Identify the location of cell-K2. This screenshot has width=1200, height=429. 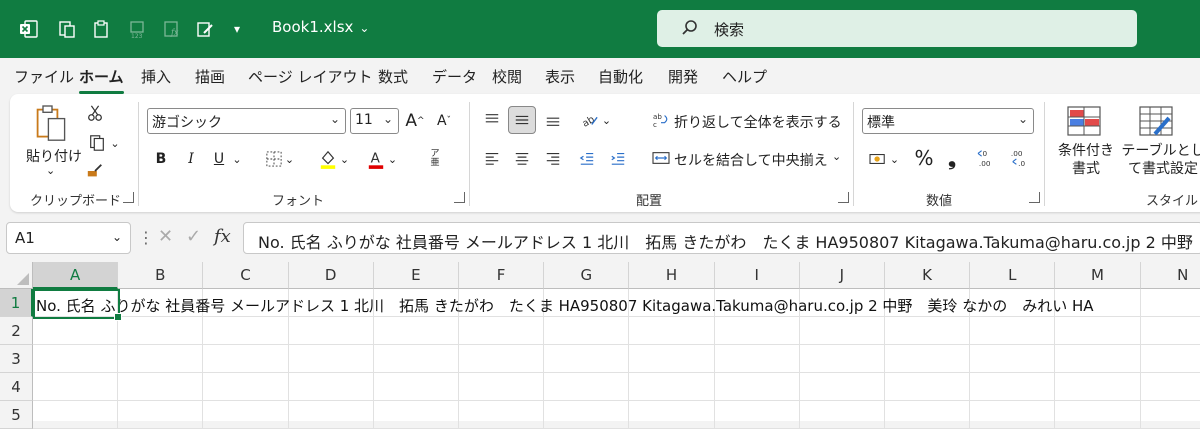
(928, 331).